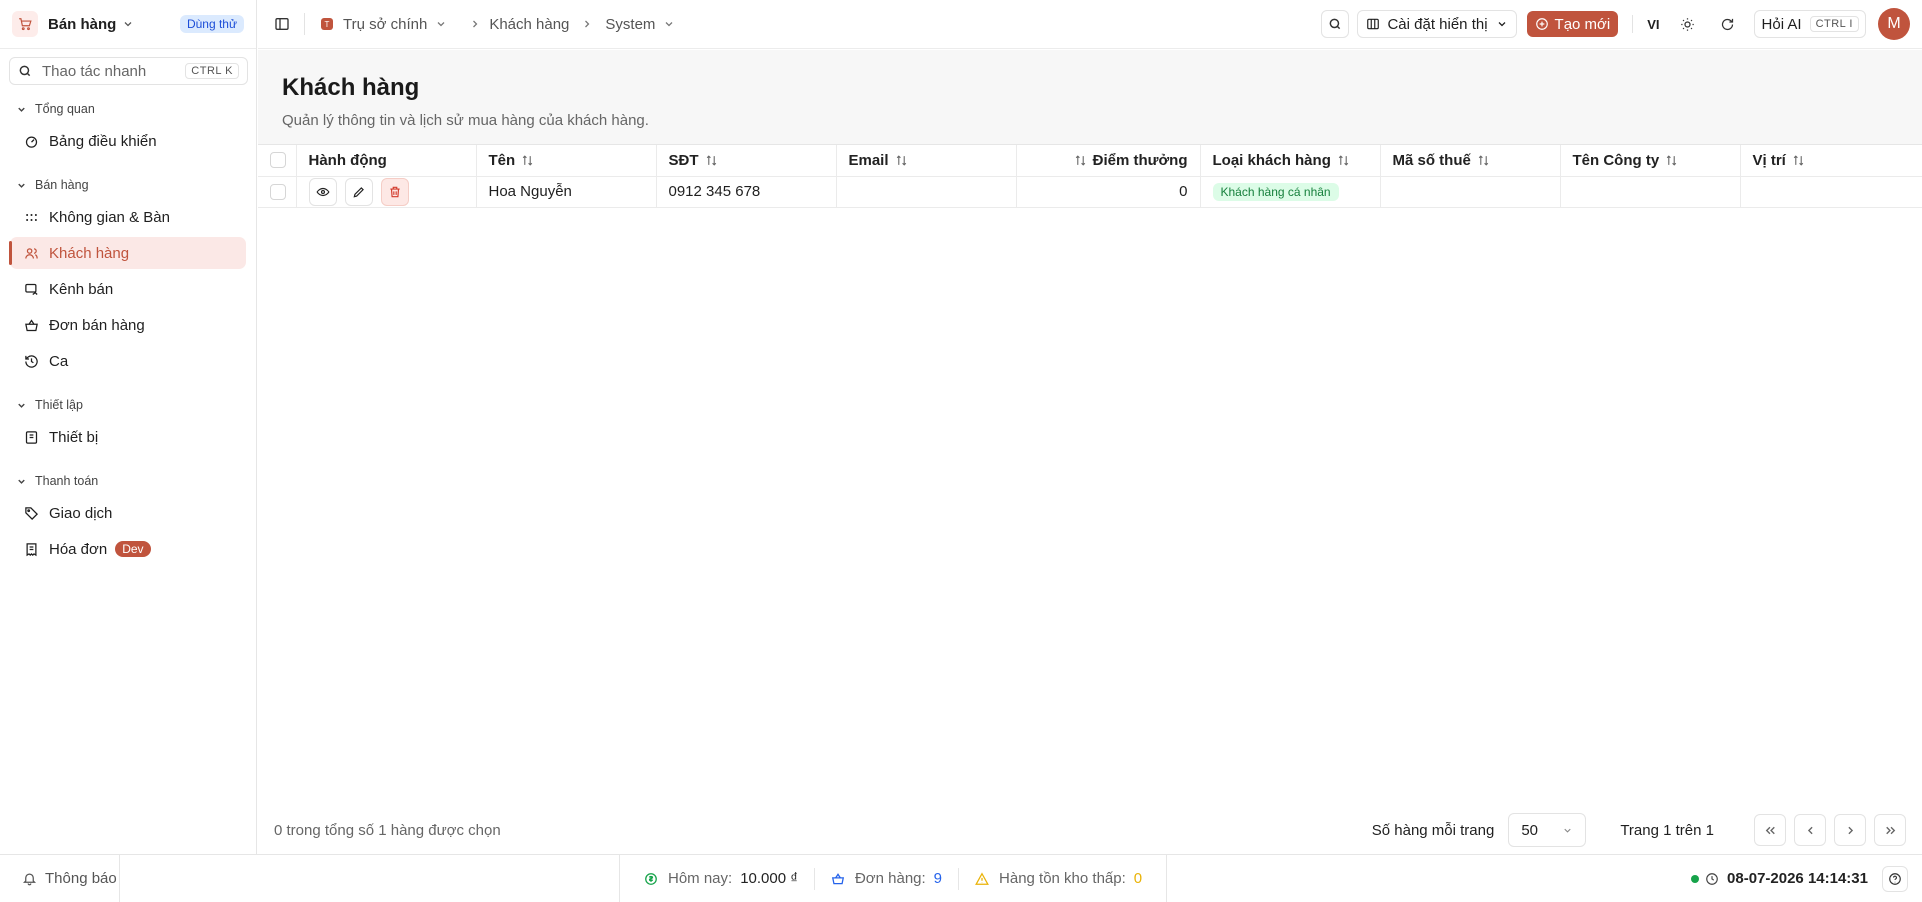 The height and width of the screenshot is (902, 1922). What do you see at coordinates (1728, 24) in the screenshot?
I see `refresh-icon` at bounding box center [1728, 24].